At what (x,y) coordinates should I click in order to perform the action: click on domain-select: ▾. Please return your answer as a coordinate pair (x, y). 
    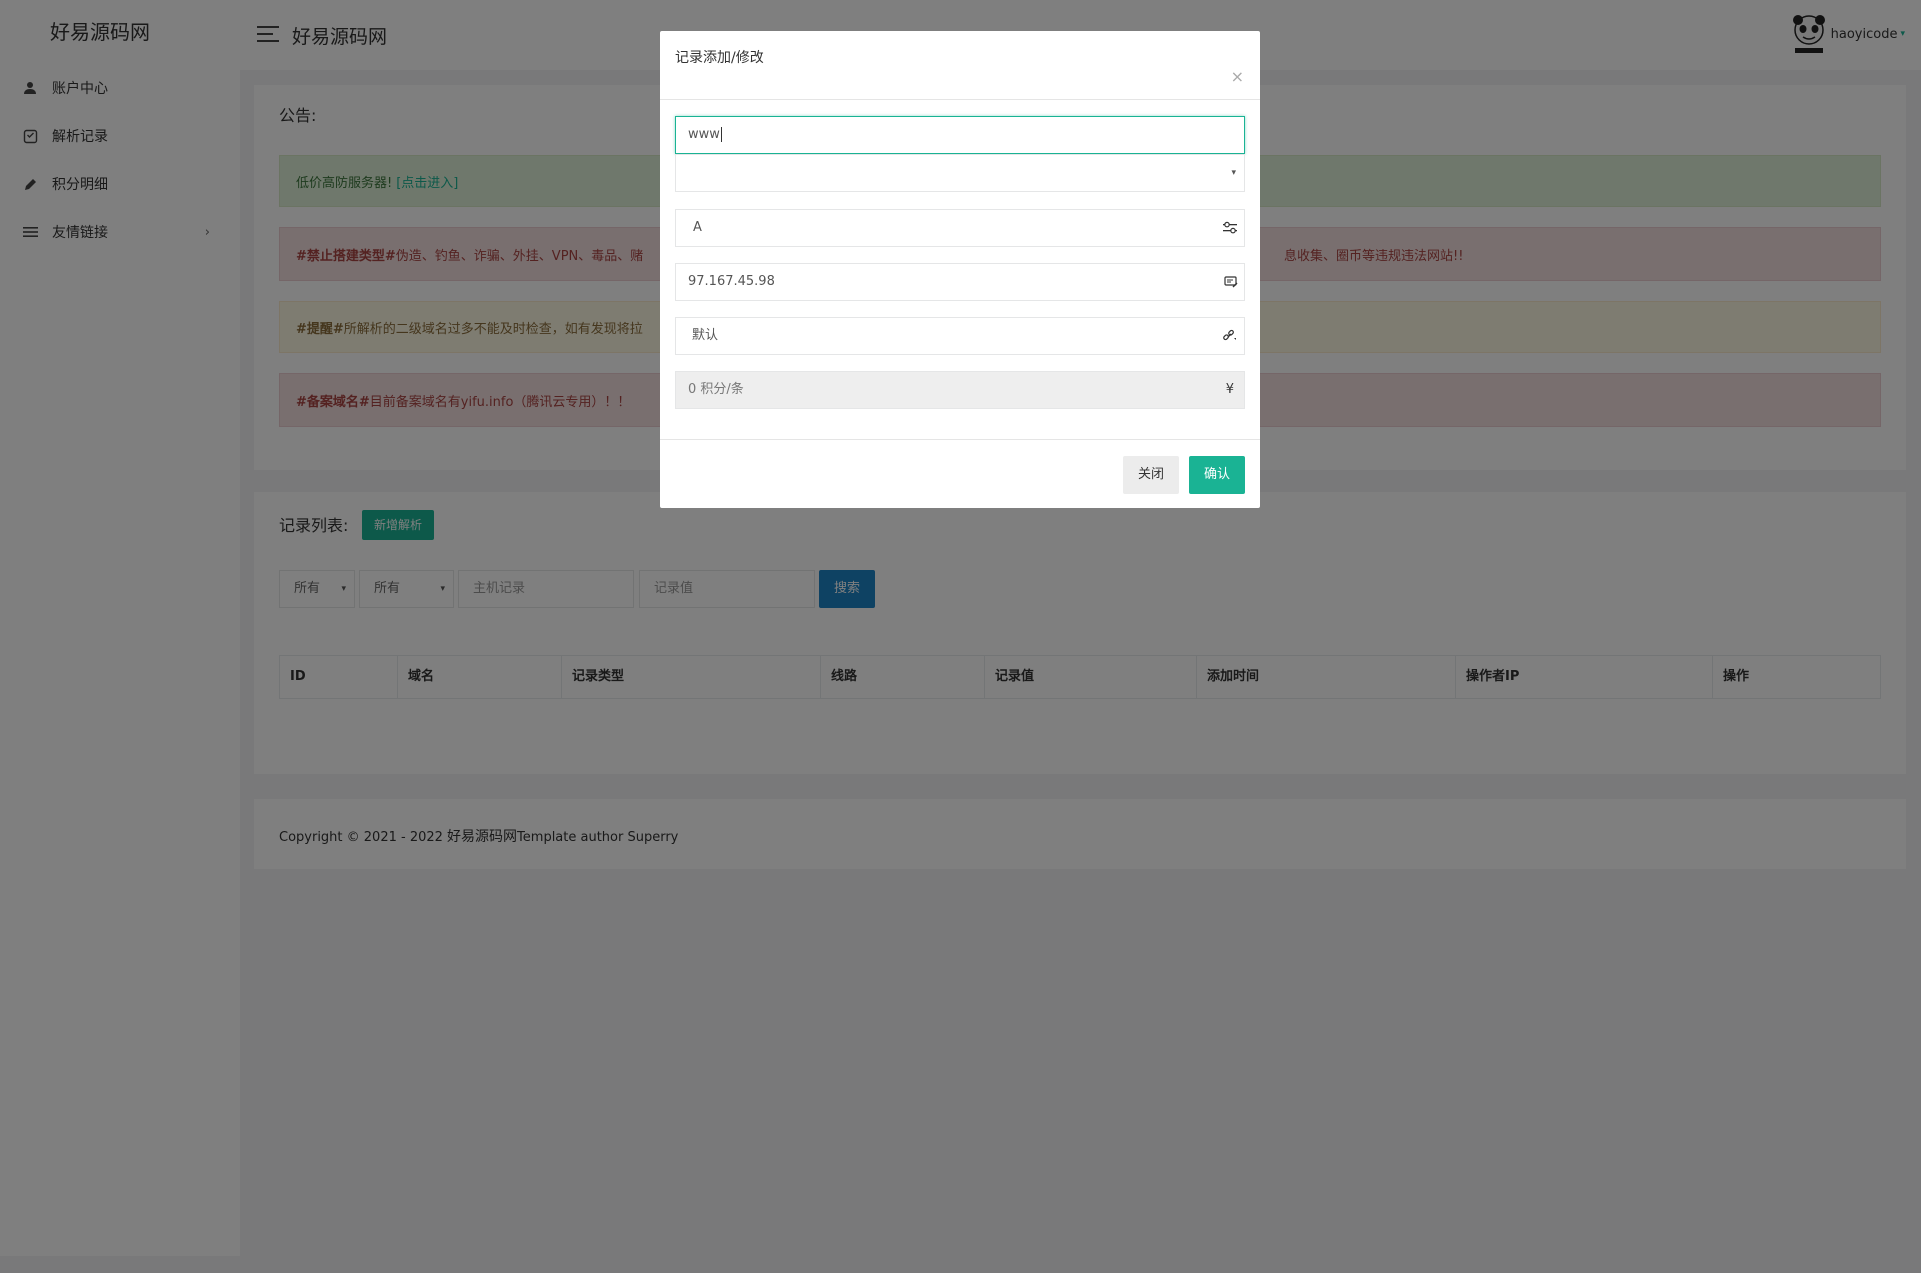
    Looking at the image, I should click on (960, 173).